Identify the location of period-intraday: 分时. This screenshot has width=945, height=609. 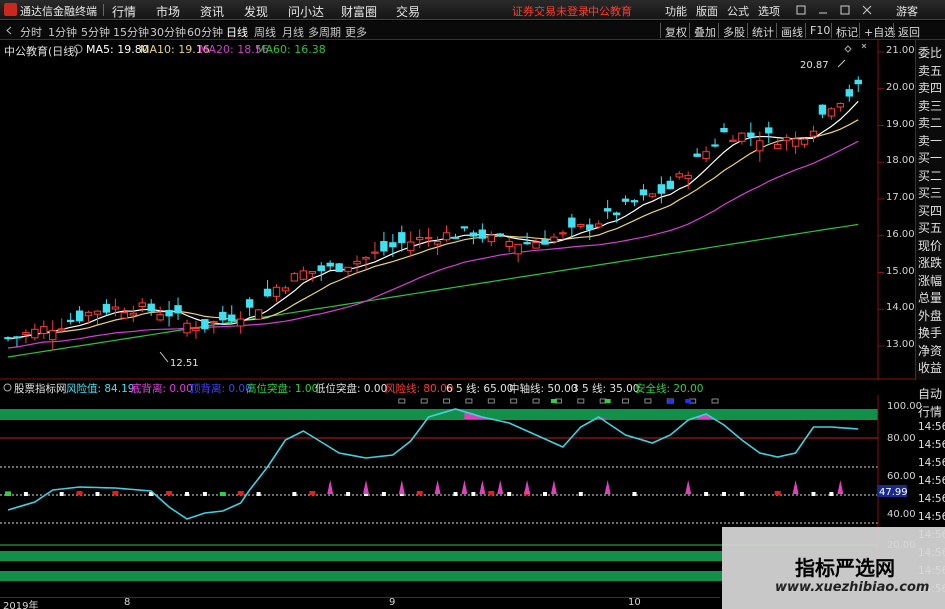
(31, 32).